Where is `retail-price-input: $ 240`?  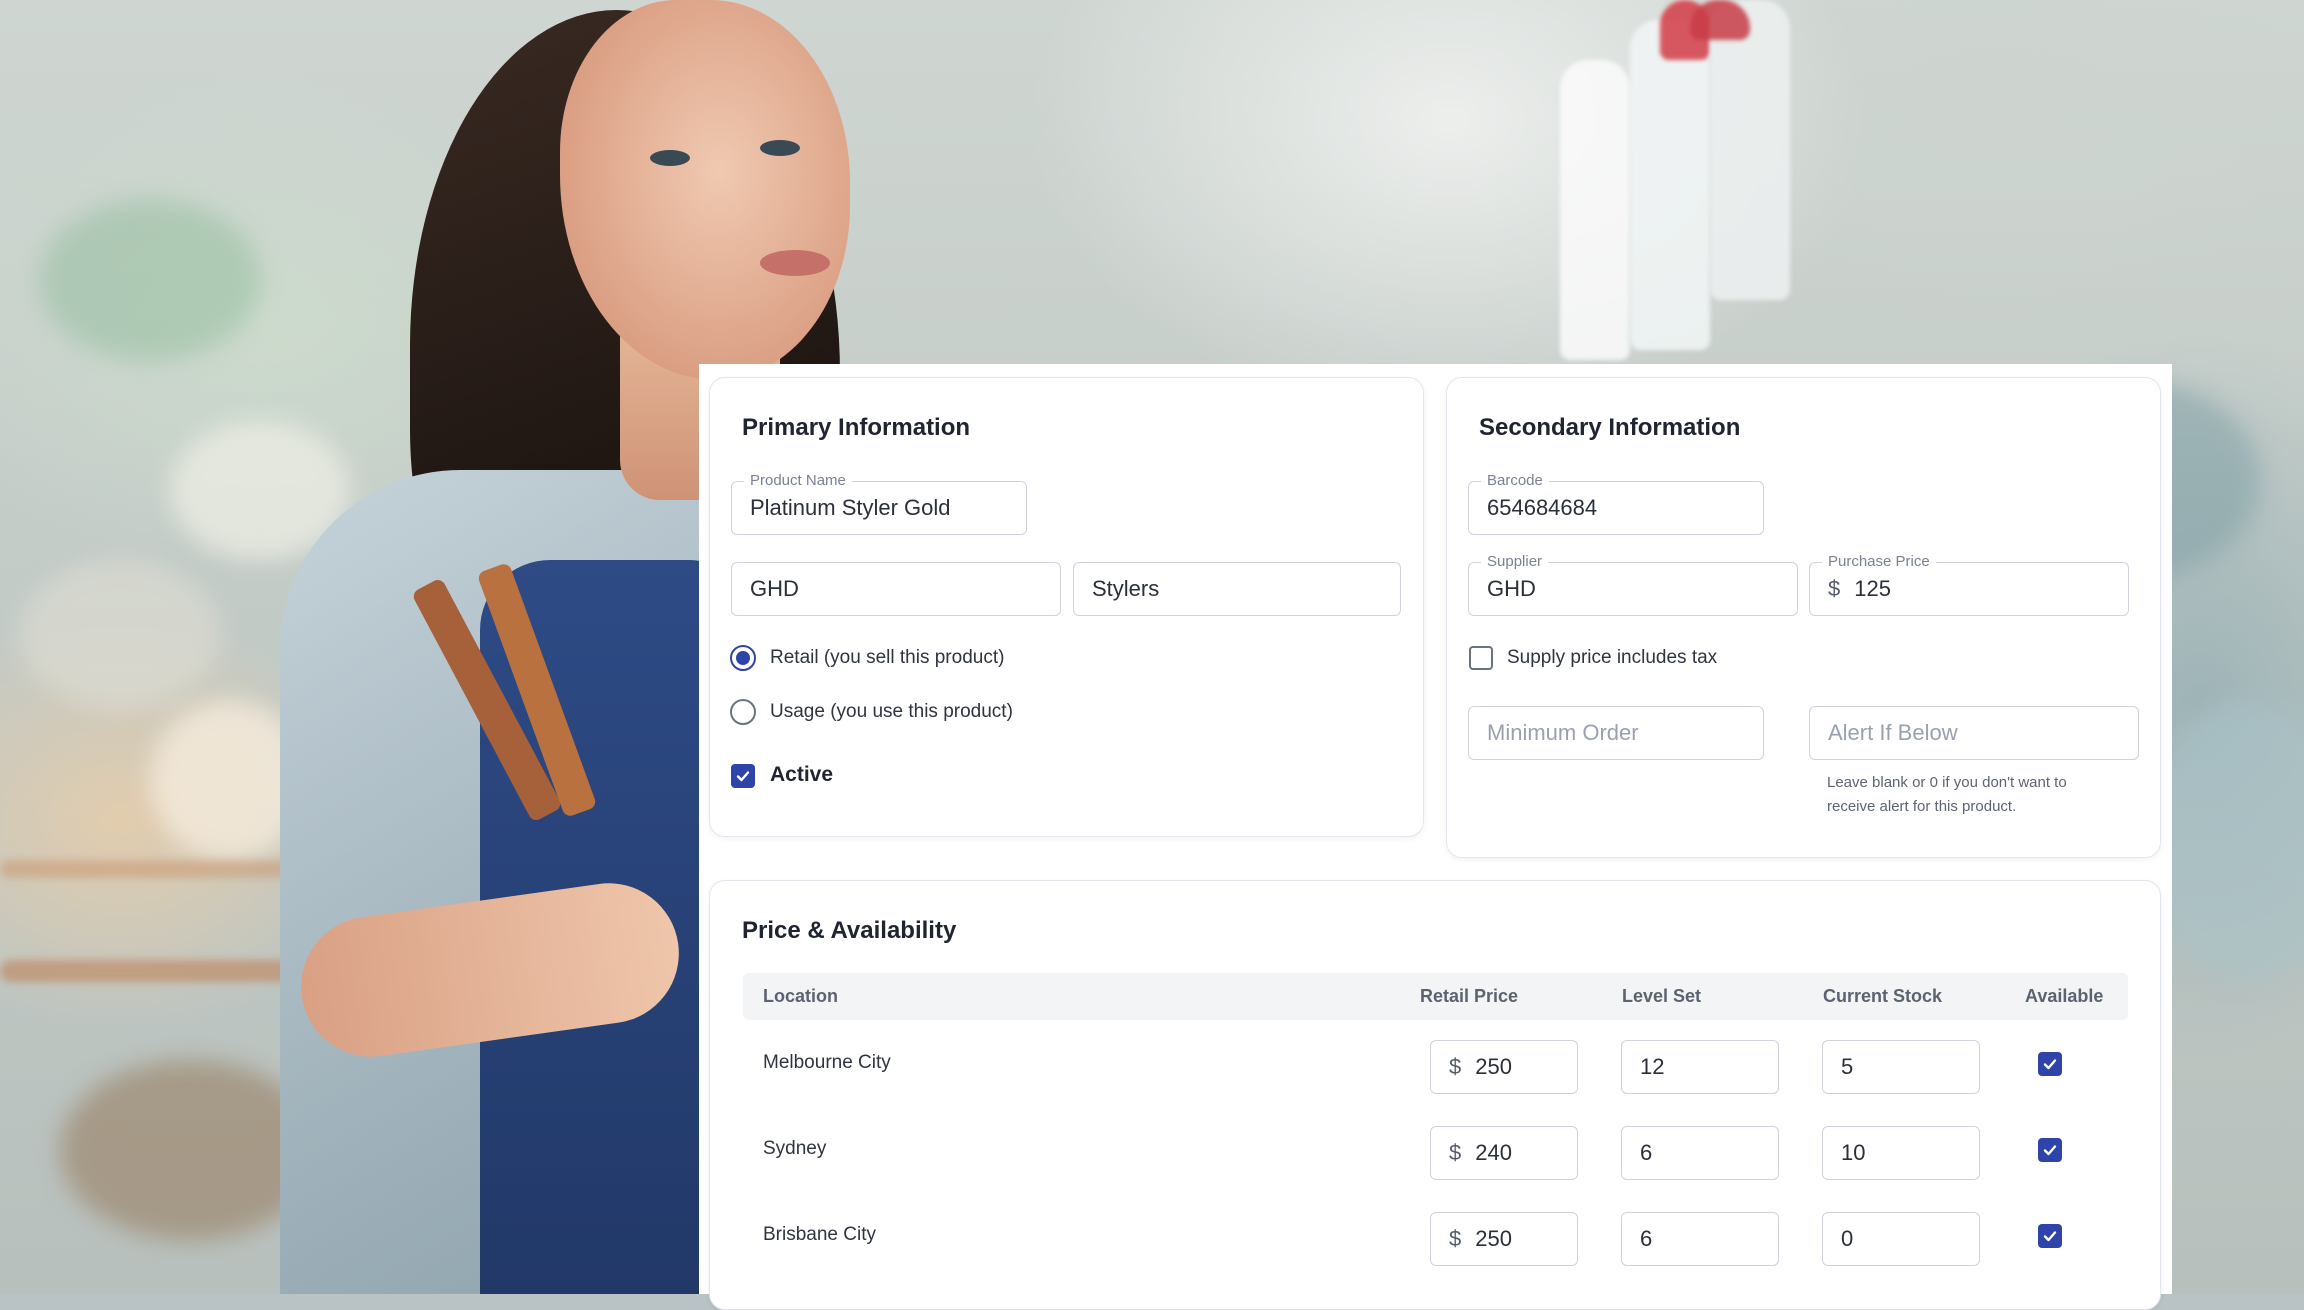
retail-price-input: $ 240 is located at coordinates (1504, 1153).